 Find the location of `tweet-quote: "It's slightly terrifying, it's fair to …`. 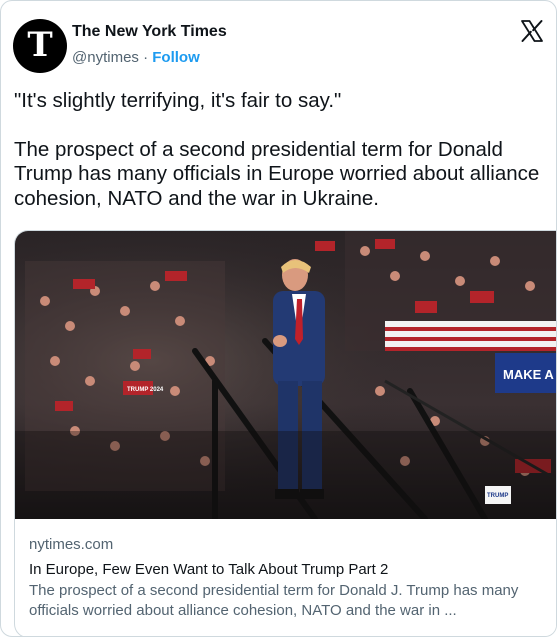

tweet-quote: "It's slightly terrifying, it's fair to … is located at coordinates (178, 100).